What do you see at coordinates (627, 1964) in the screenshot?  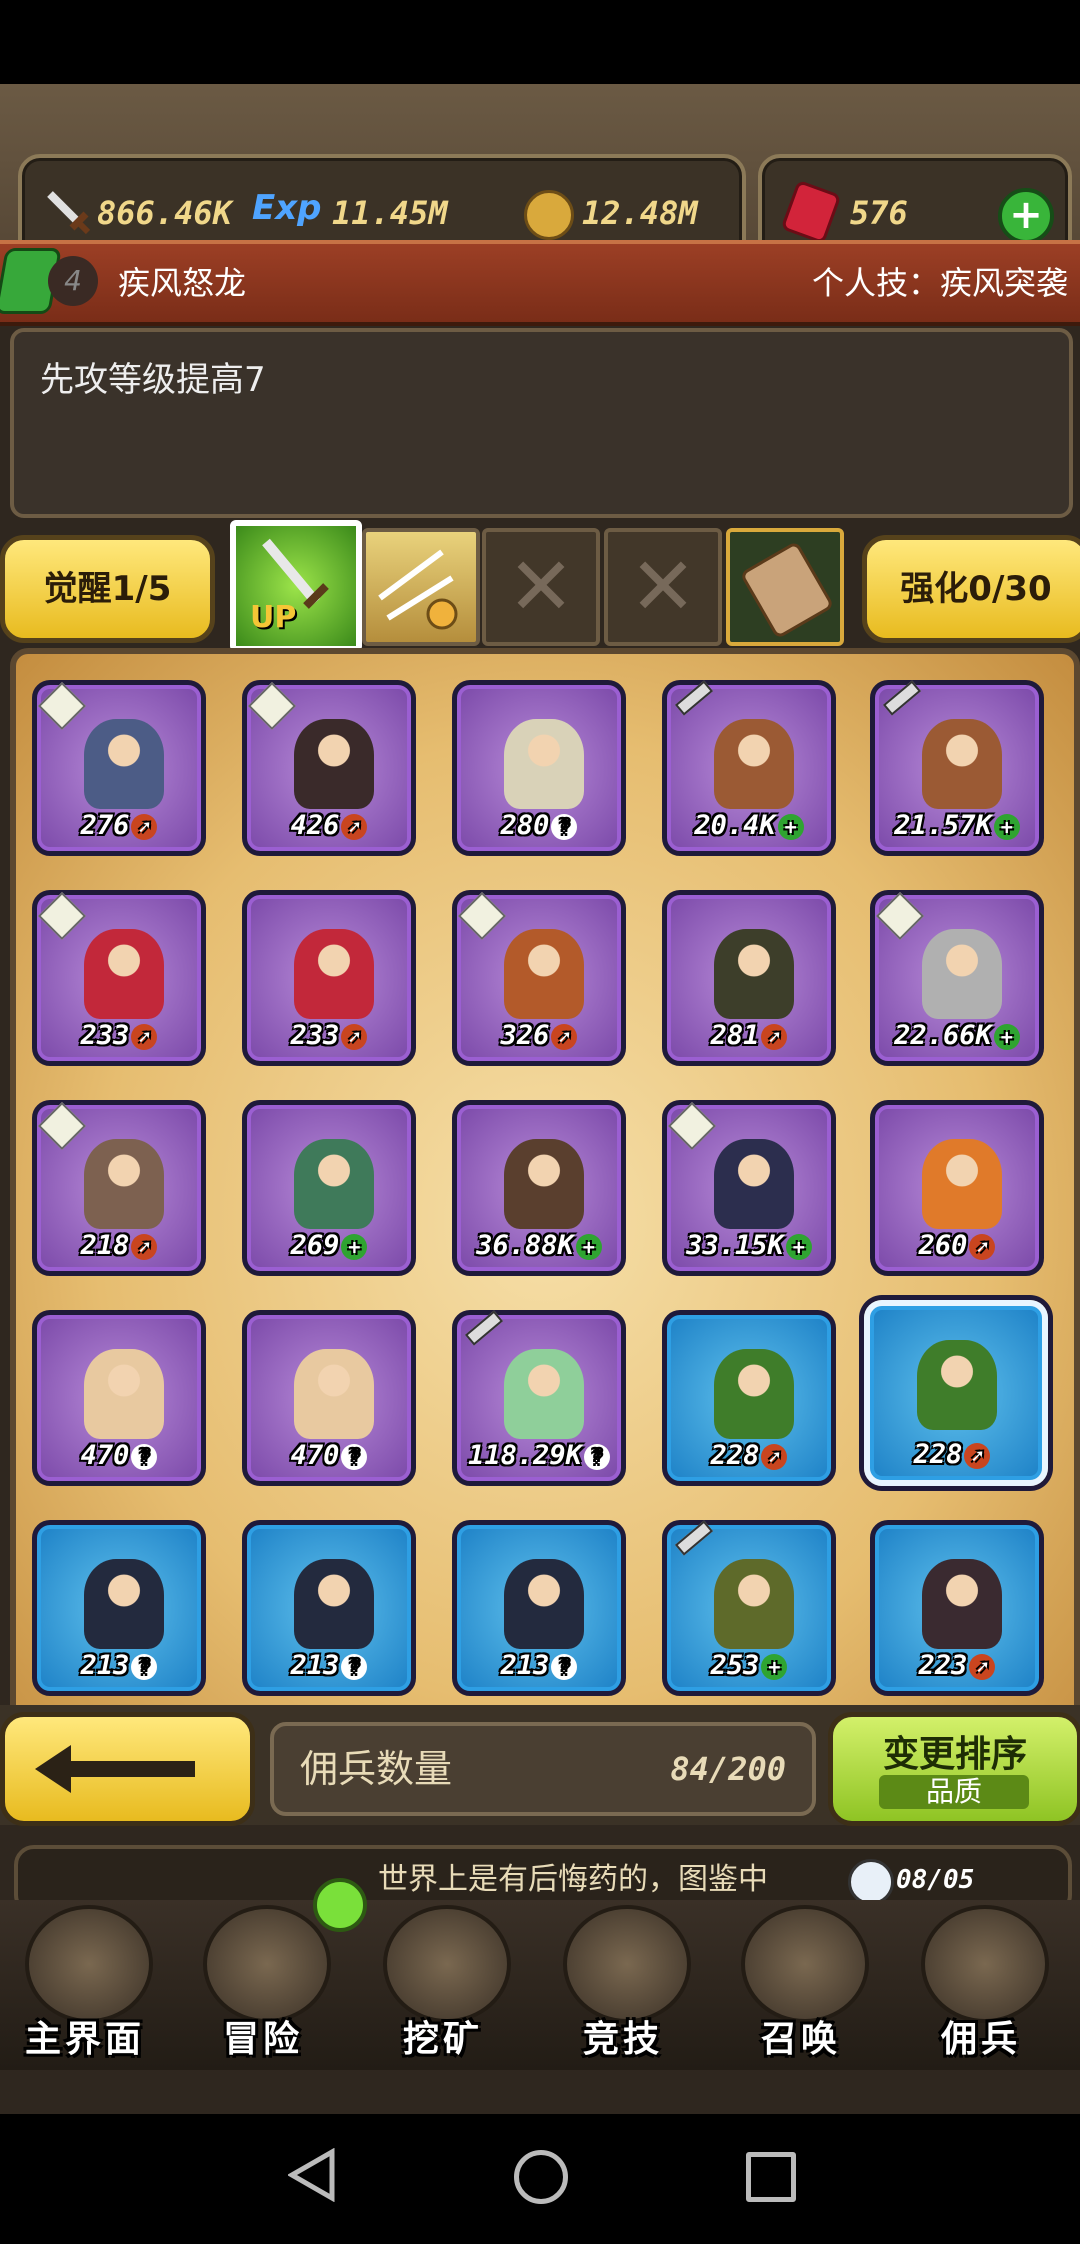 I see `crossed-swords-icon` at bounding box center [627, 1964].